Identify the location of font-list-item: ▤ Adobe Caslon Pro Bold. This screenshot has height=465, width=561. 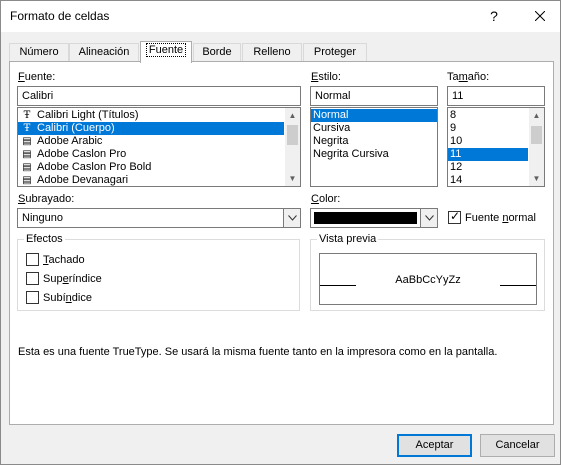
(151, 167).